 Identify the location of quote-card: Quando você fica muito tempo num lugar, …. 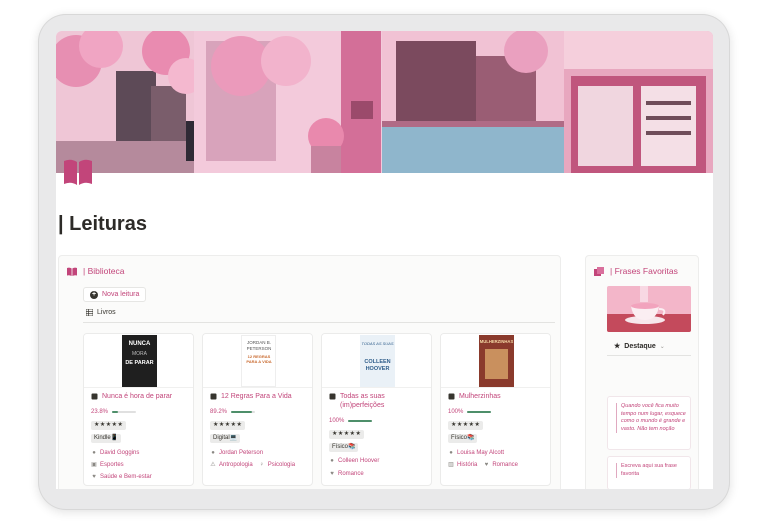
(649, 423).